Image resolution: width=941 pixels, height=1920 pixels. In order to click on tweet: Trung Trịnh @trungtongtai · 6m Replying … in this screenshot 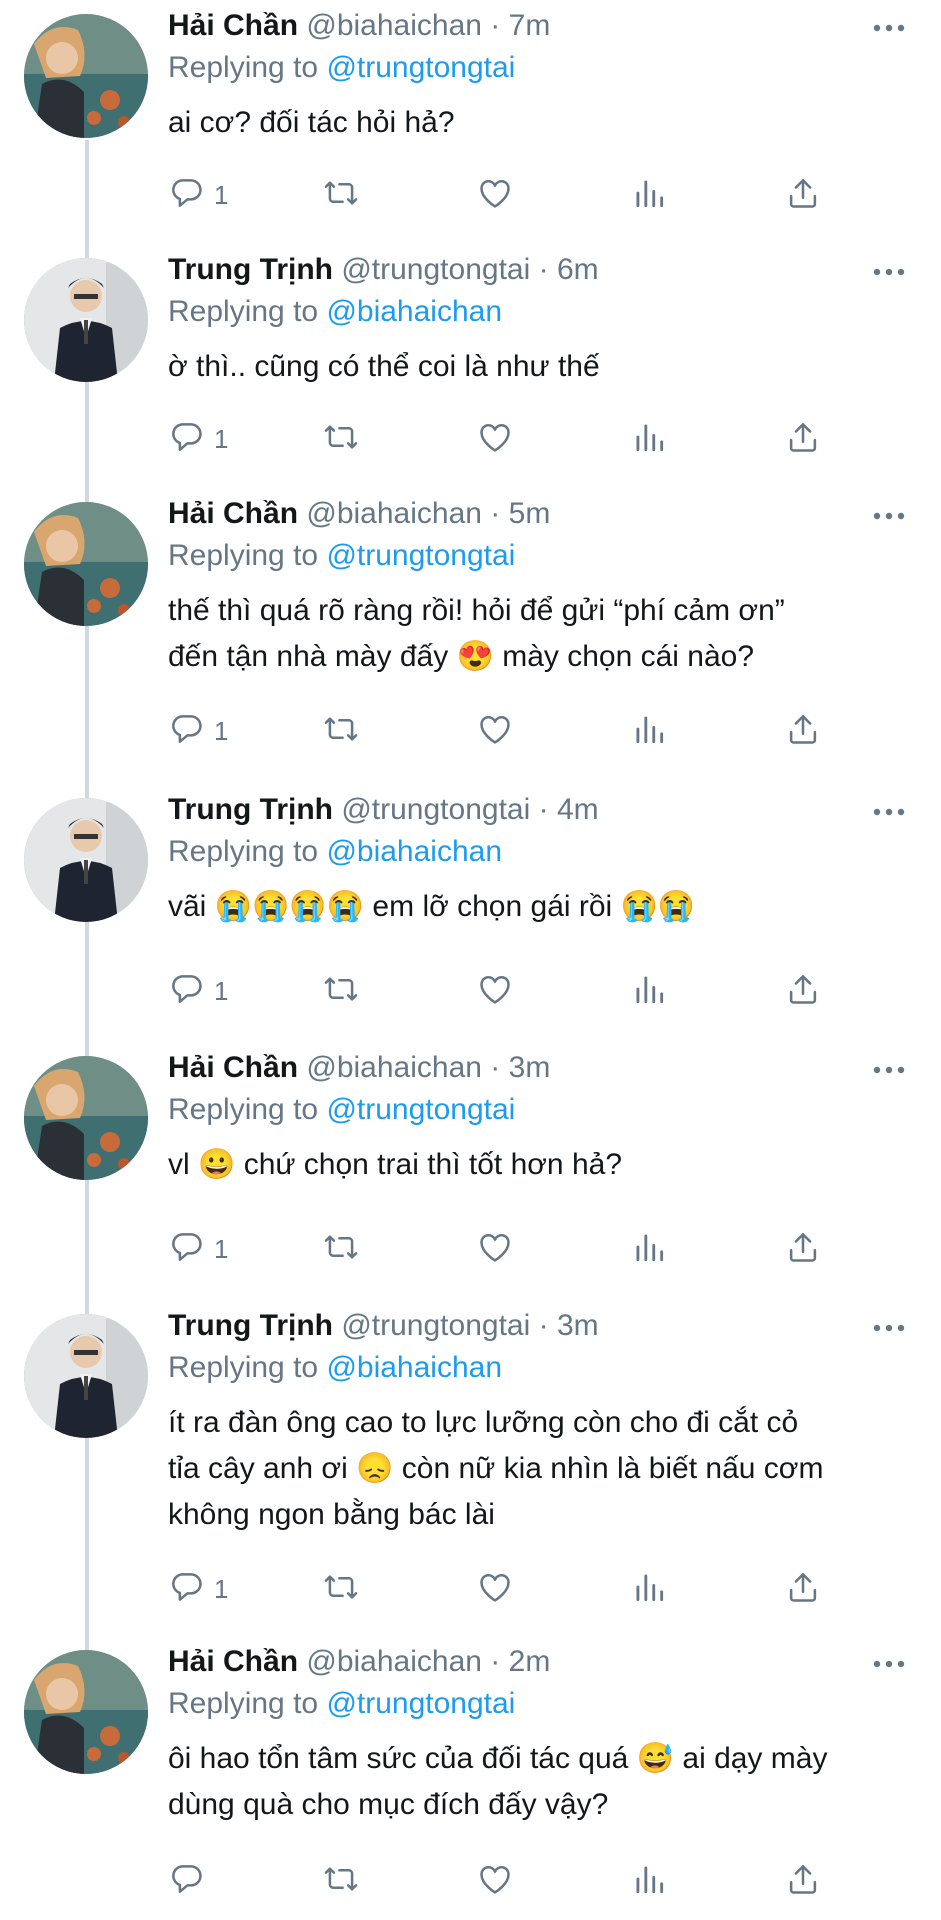, I will do `click(470, 370)`.